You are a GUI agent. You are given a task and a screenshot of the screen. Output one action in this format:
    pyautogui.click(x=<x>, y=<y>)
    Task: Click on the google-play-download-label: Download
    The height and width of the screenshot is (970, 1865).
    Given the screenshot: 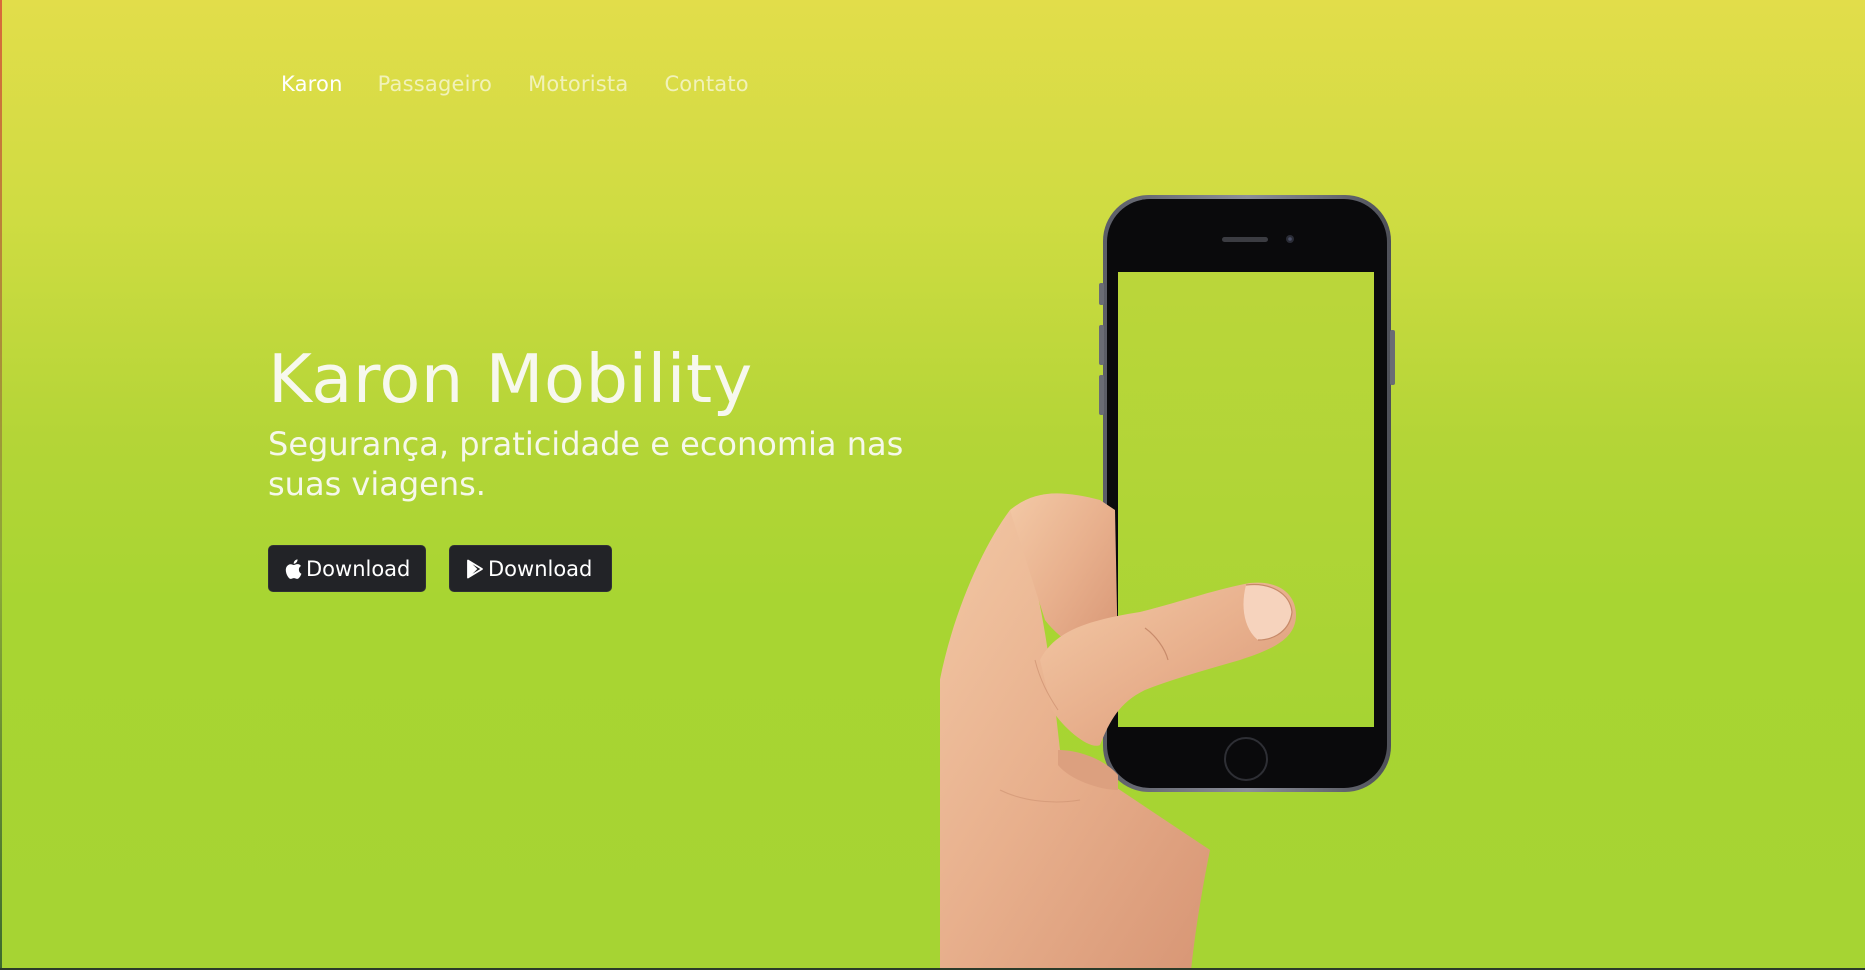 What is the action you would take?
    pyautogui.click(x=540, y=568)
    